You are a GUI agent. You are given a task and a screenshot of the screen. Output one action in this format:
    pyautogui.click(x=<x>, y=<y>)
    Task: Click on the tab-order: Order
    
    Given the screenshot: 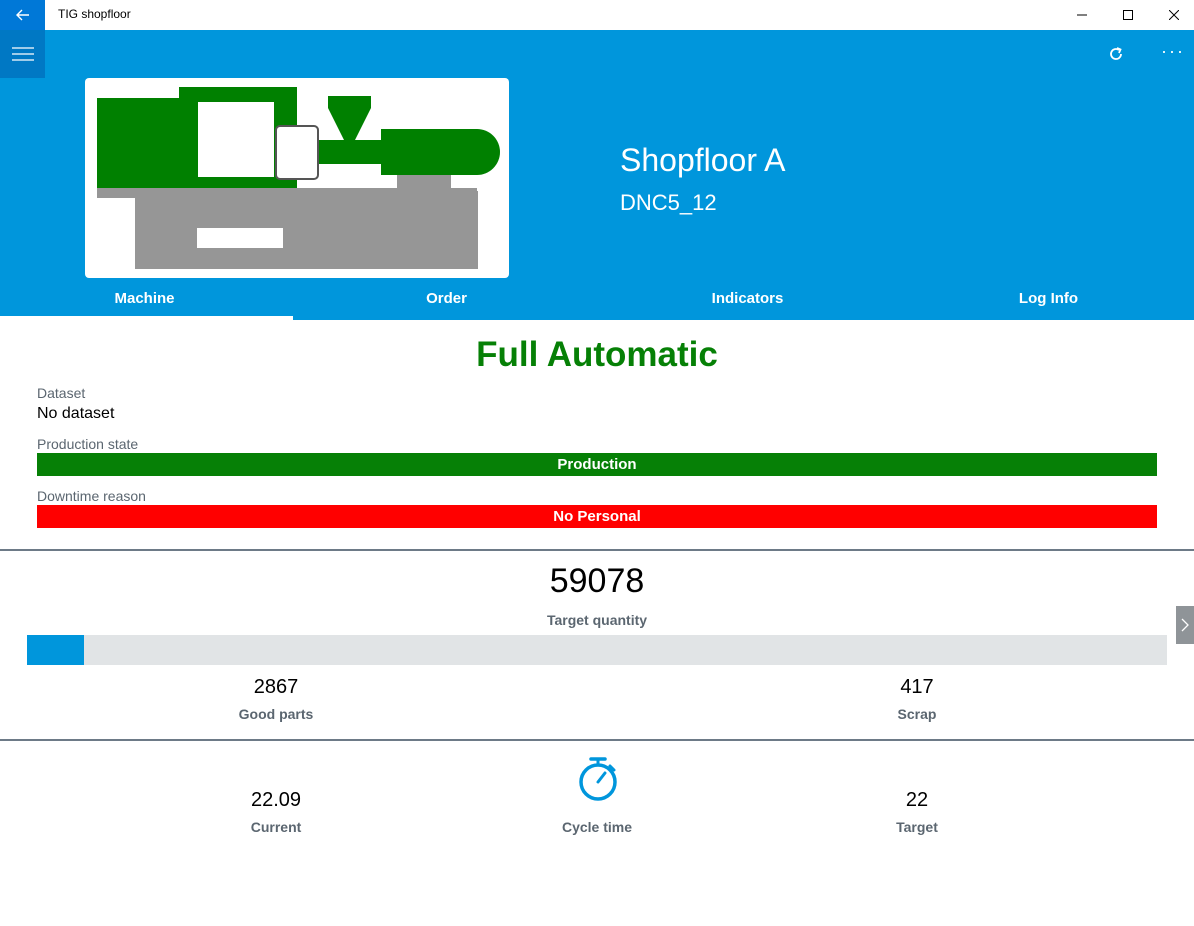 What is the action you would take?
    pyautogui.click(x=446, y=301)
    